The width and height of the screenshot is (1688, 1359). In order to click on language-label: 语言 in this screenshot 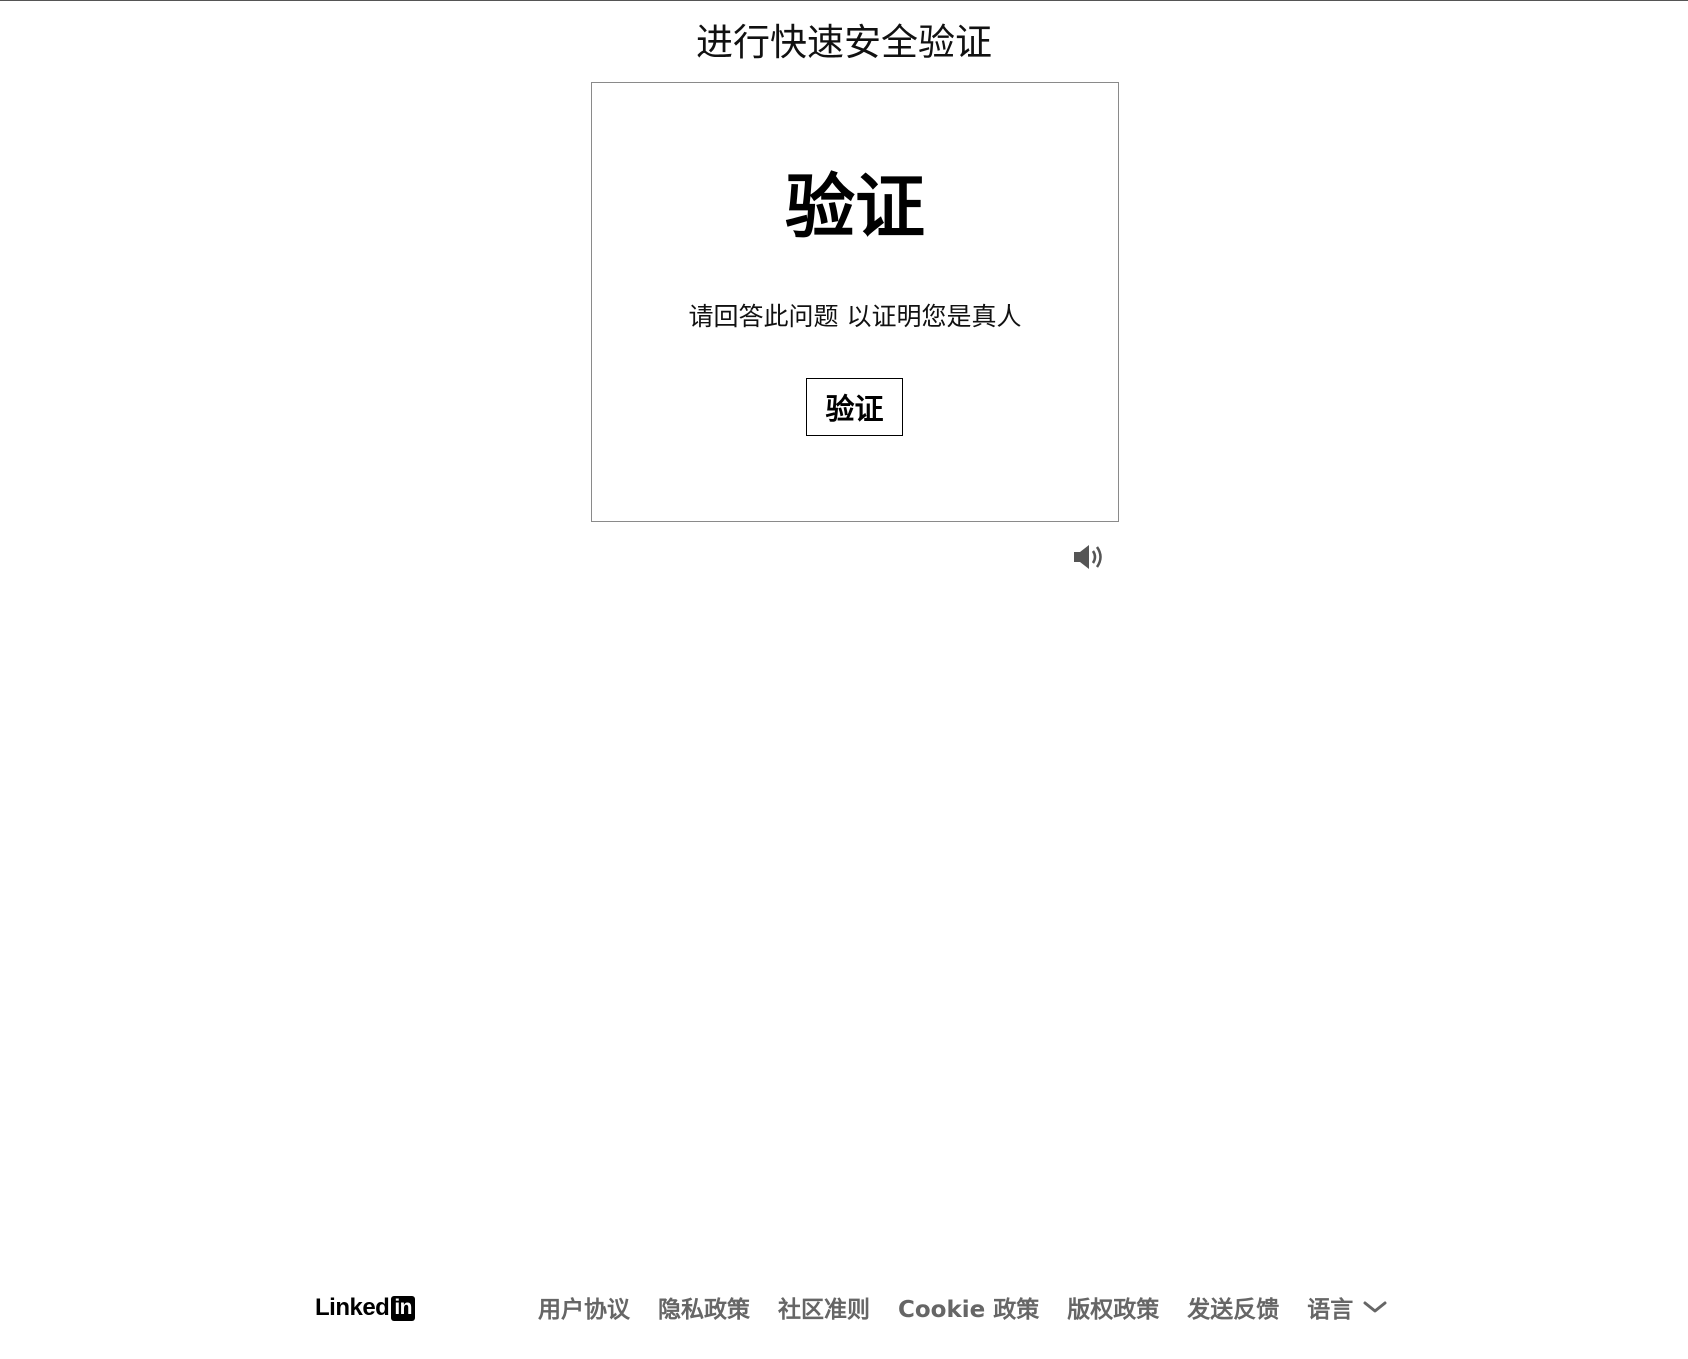, I will do `click(1330, 1310)`.